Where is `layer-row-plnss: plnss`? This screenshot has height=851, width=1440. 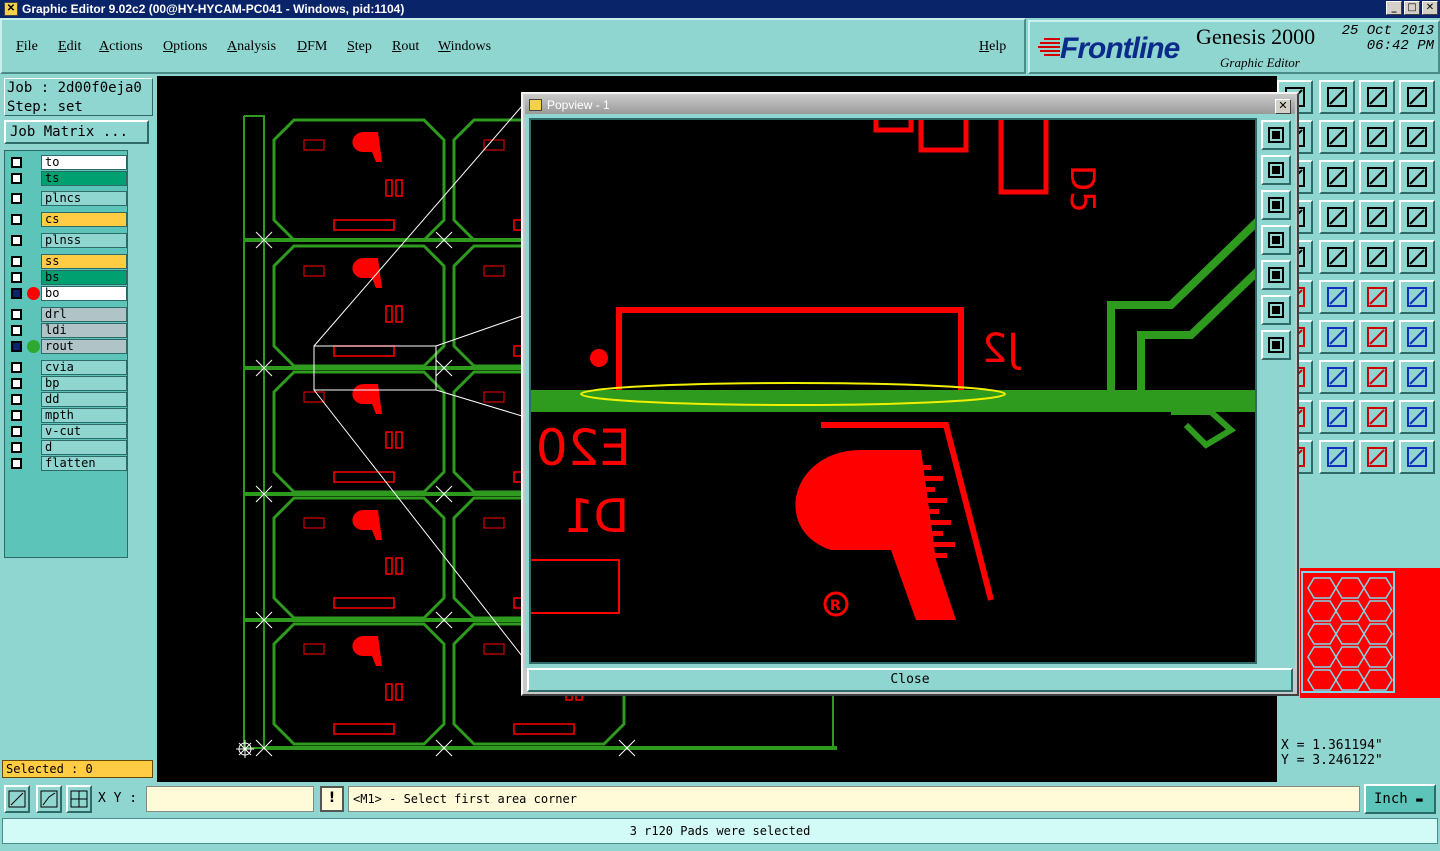
layer-row-plnss: plnss is located at coordinates (67, 240).